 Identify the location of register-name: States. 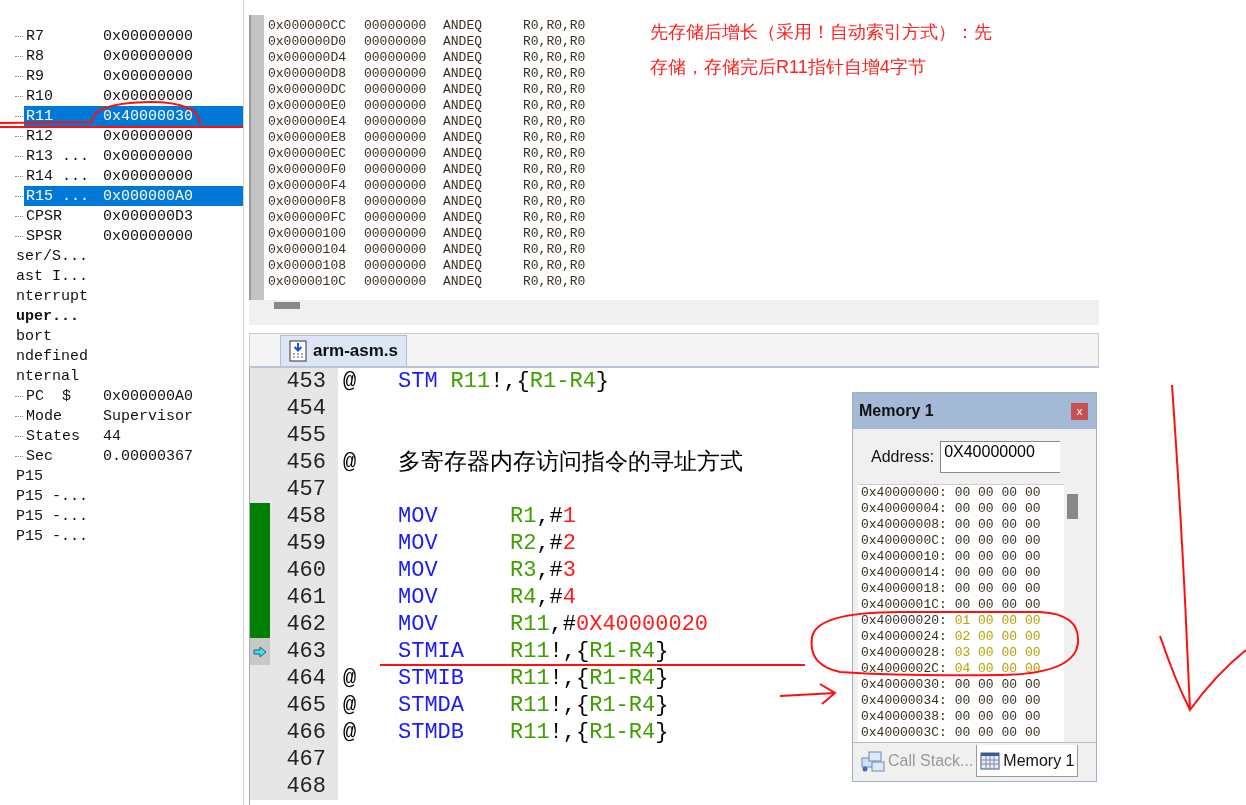
(53, 436).